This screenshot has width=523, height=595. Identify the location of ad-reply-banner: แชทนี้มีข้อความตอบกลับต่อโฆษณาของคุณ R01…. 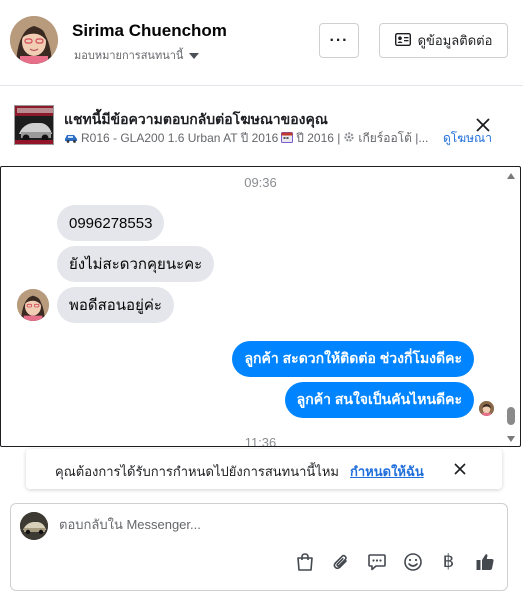
(261, 126).